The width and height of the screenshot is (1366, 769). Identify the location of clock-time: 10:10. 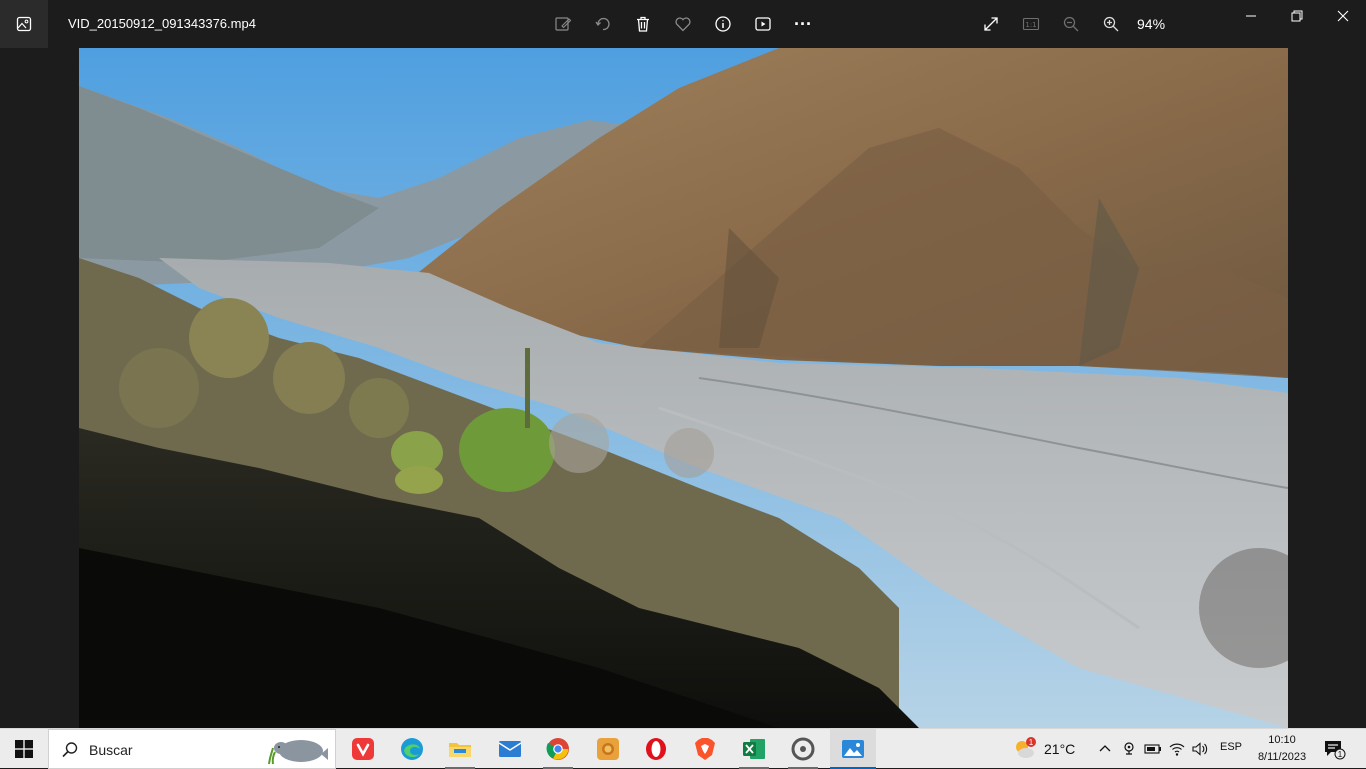
(1282, 740).